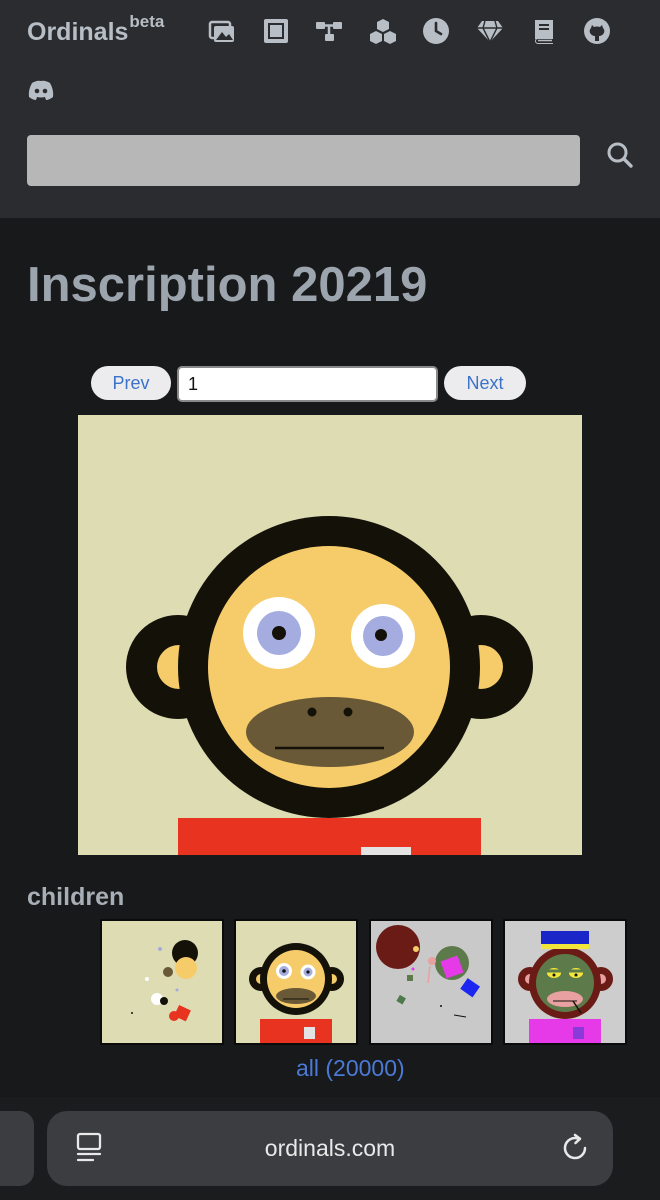  Describe the element at coordinates (490, 31) in the screenshot. I see `diamond-icon` at that location.